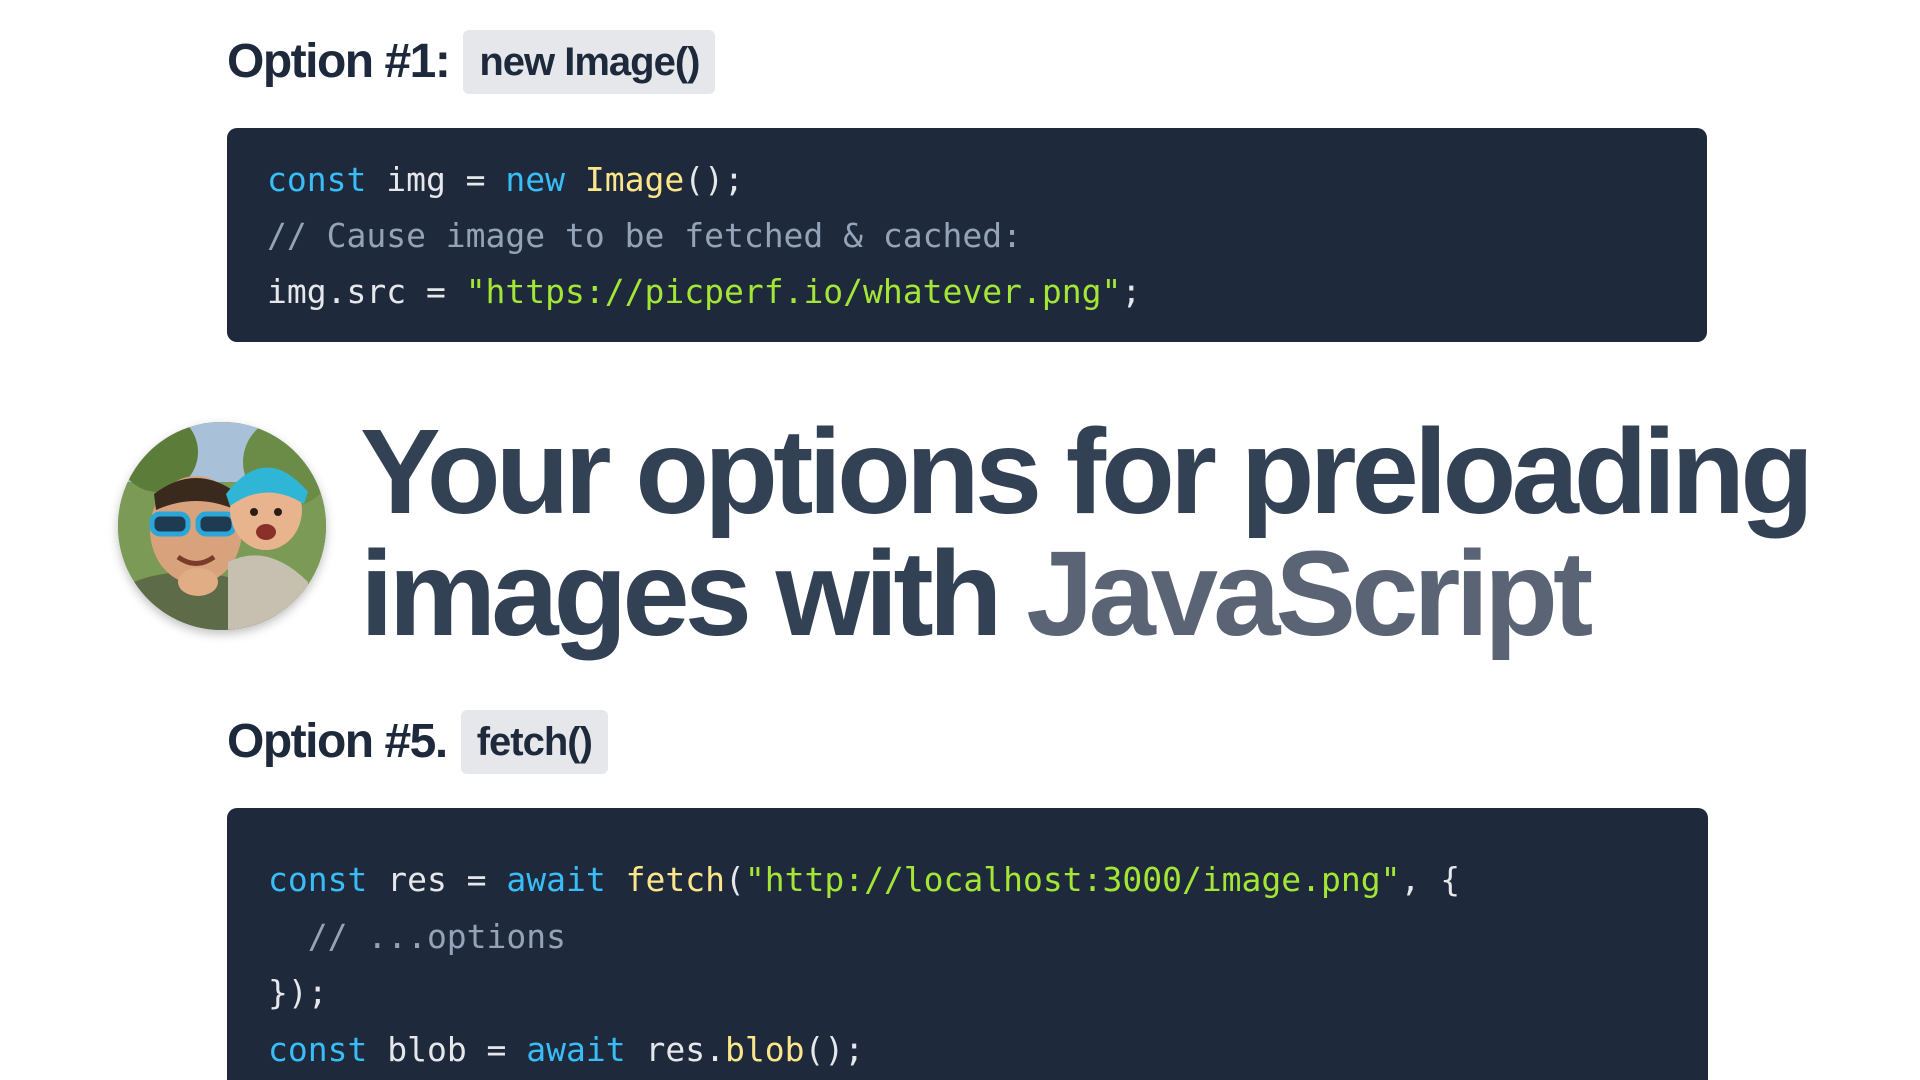 The image size is (1920, 1080). What do you see at coordinates (1072, 879) in the screenshot?
I see `code-token-string: "http://localhost:3000/image.png"` at bounding box center [1072, 879].